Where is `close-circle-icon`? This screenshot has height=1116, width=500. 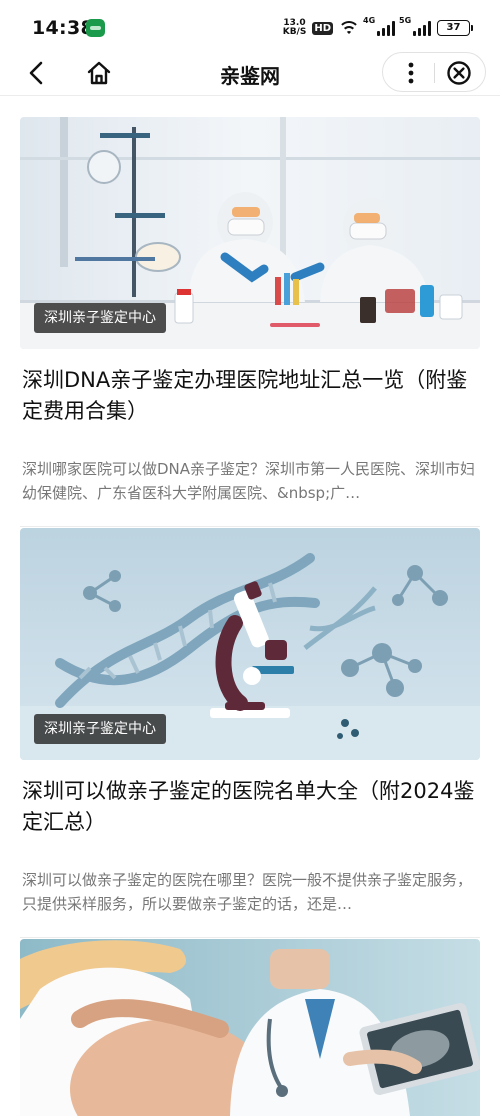 close-circle-icon is located at coordinates (459, 73).